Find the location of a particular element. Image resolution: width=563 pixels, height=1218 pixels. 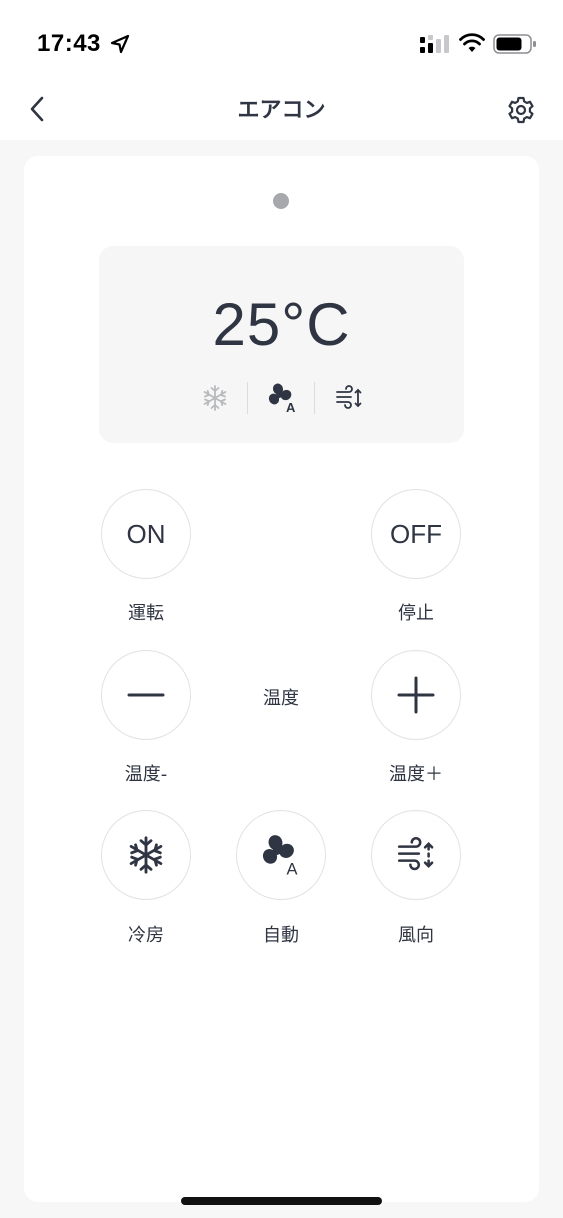

wind-direction-button is located at coordinates (416, 855).